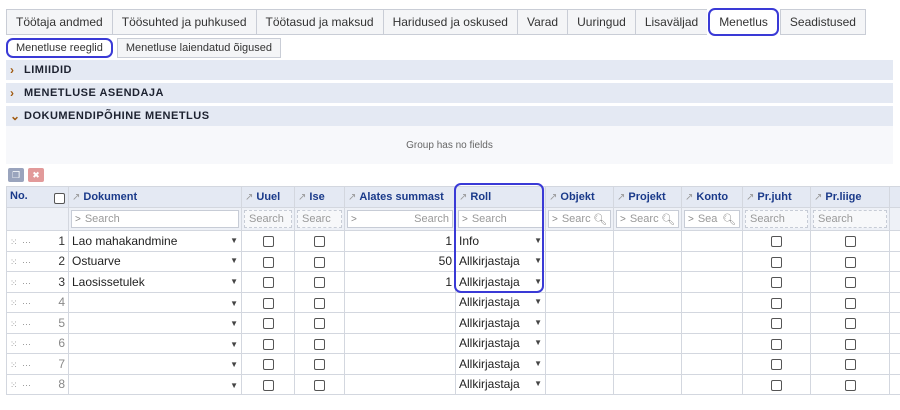  Describe the element at coordinates (712, 219) in the screenshot. I see `filter-konto-input: > Sea 🔍︎` at that location.